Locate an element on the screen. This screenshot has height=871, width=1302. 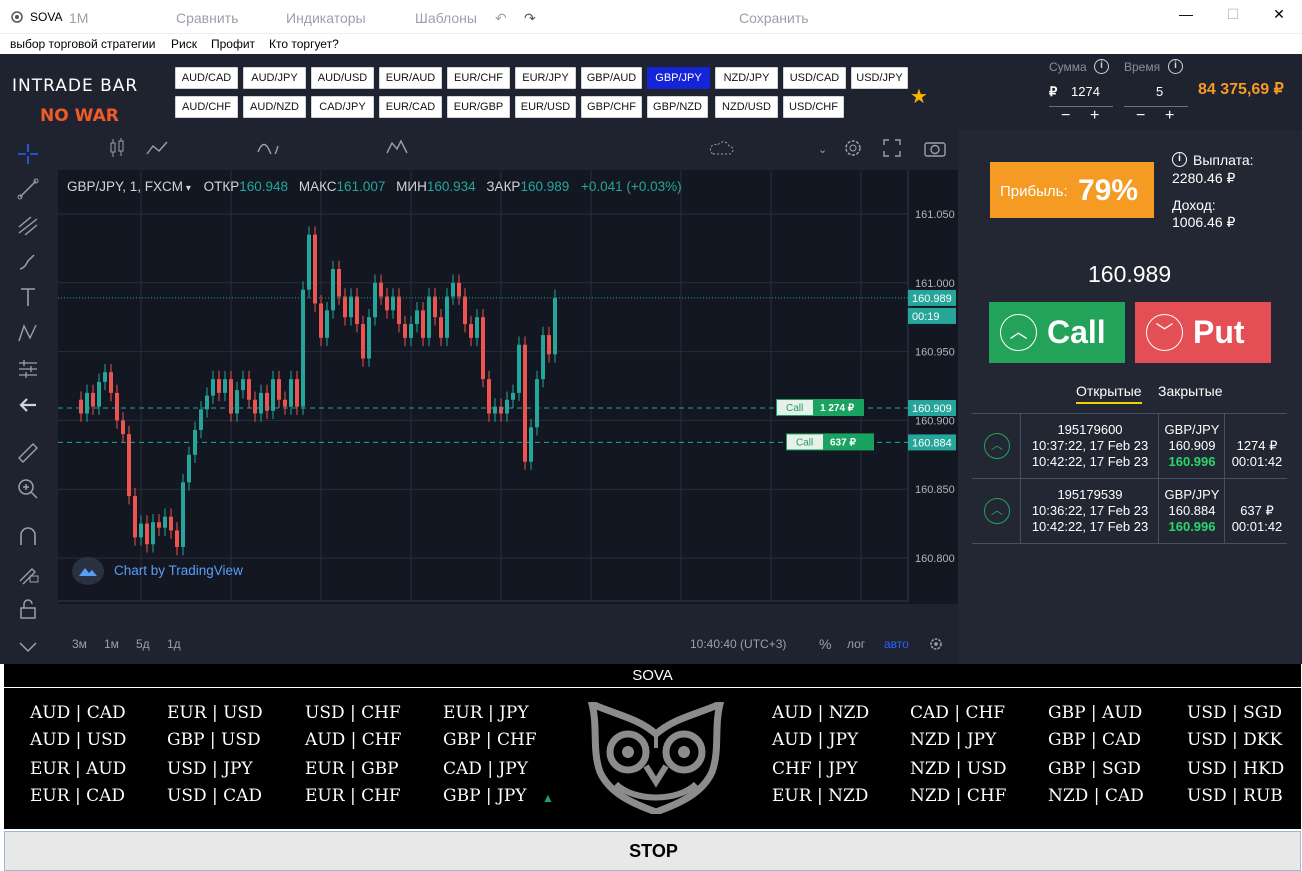
legend-symbol: GBP/JPY, 1, FXCM is located at coordinates (125, 186).